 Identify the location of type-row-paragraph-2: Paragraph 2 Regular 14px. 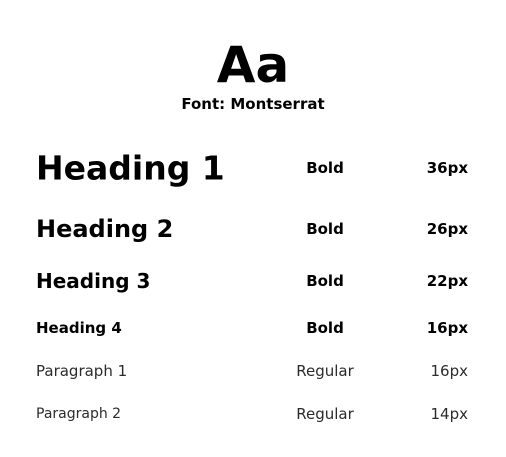
(253, 414).